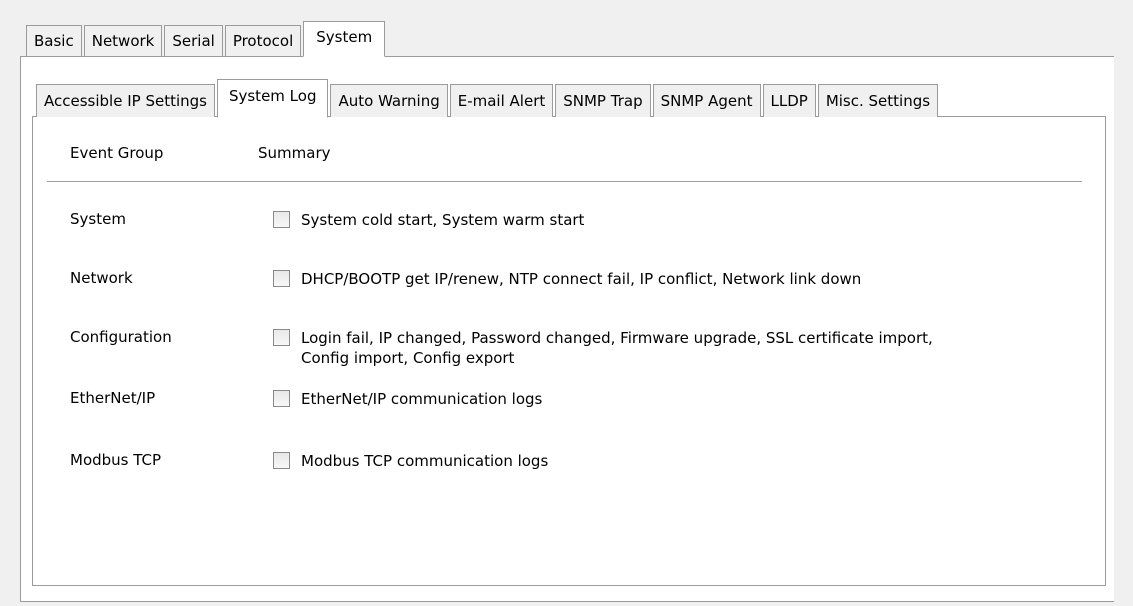 This screenshot has width=1133, height=606. What do you see at coordinates (272, 98) in the screenshot?
I see `tab-system-log: System Log` at bounding box center [272, 98].